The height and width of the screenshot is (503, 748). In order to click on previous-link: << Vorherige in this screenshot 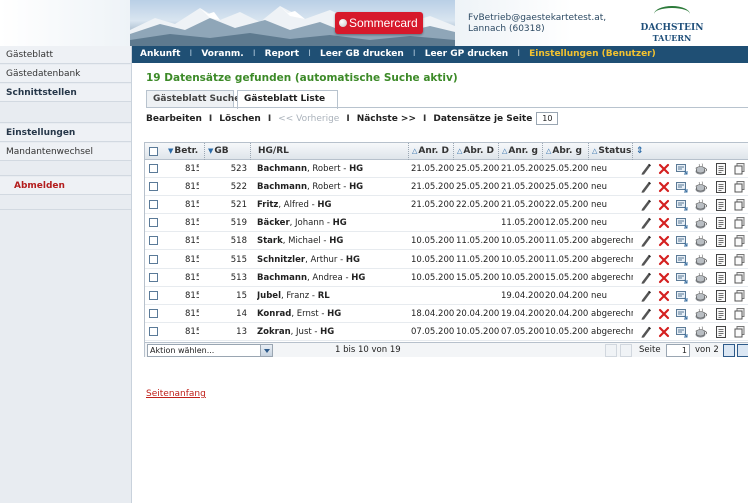, I will do `click(308, 119)`.